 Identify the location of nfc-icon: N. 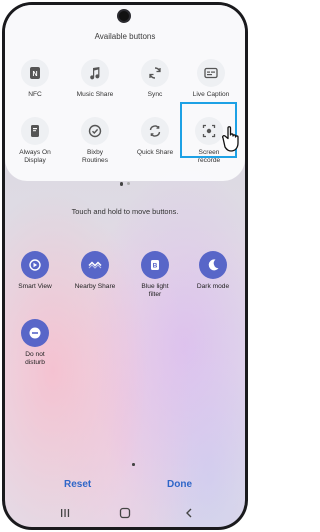
(35, 73).